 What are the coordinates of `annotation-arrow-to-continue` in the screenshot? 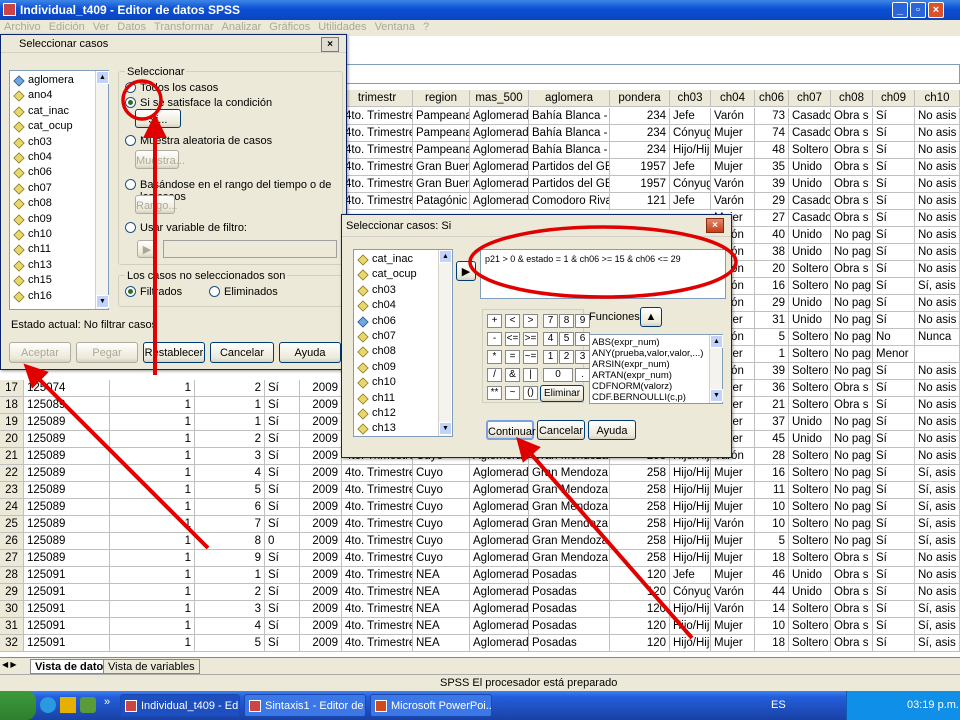 It's located at (605, 538).